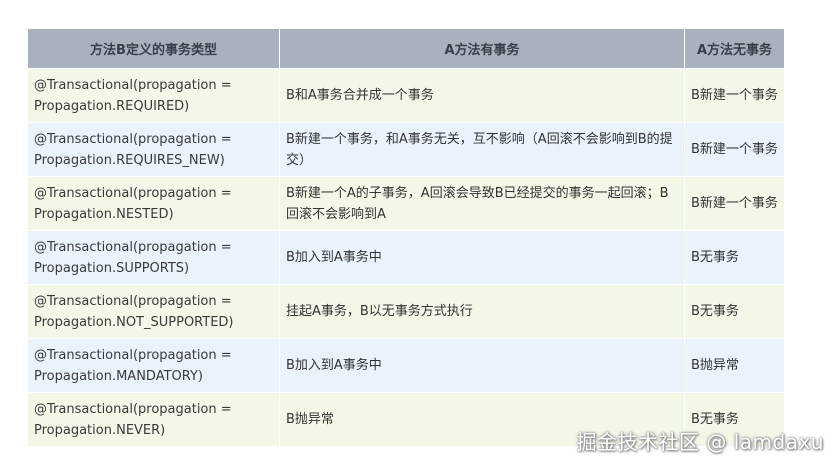 The image size is (840, 467). I want to click on header-b-type: 方法B定义的事务类型, so click(153, 48).